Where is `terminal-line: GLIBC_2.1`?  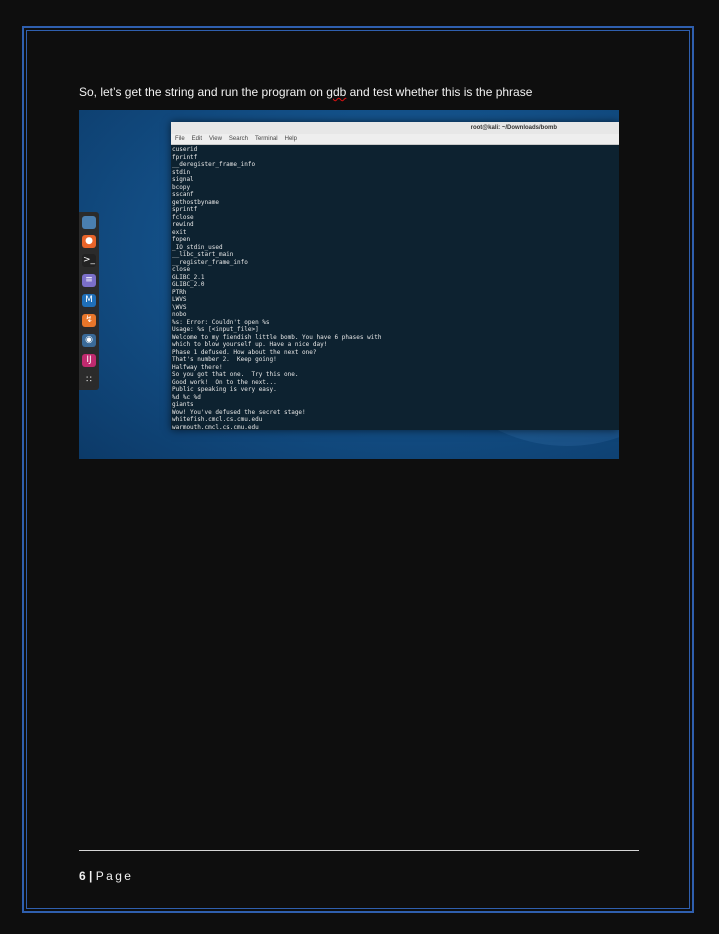
terminal-line: GLIBC_2.1 is located at coordinates (188, 277).